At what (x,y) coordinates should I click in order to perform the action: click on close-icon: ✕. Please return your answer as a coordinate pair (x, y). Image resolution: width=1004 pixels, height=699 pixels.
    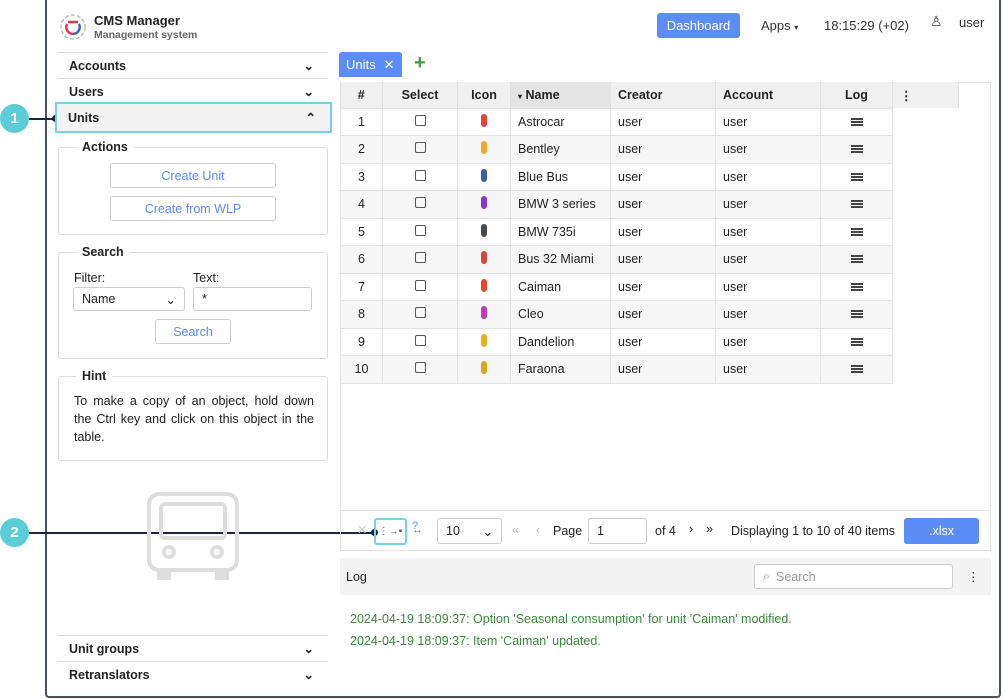
    Looking at the image, I should click on (389, 65).